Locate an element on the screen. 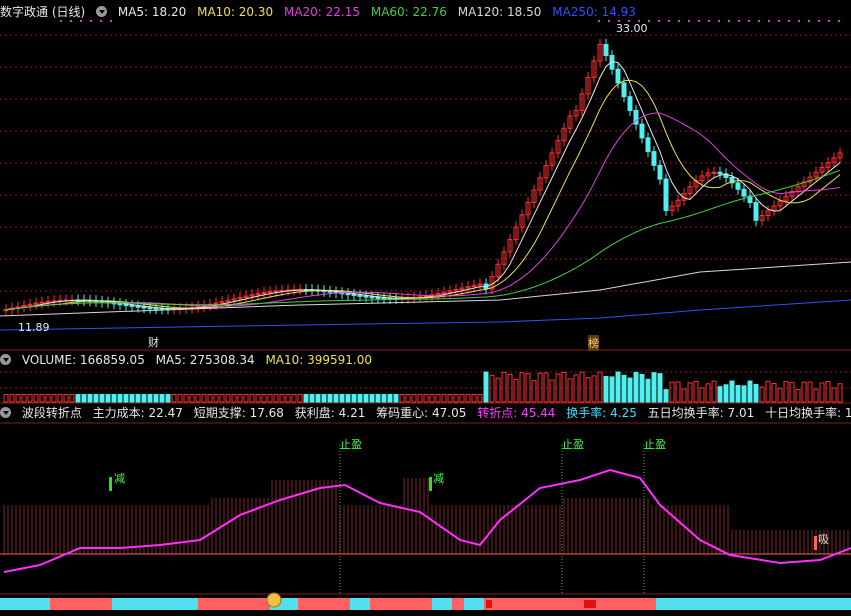 Image resolution: width=851 pixels, height=616 pixels. high-price-label: 33.00 is located at coordinates (632, 28).